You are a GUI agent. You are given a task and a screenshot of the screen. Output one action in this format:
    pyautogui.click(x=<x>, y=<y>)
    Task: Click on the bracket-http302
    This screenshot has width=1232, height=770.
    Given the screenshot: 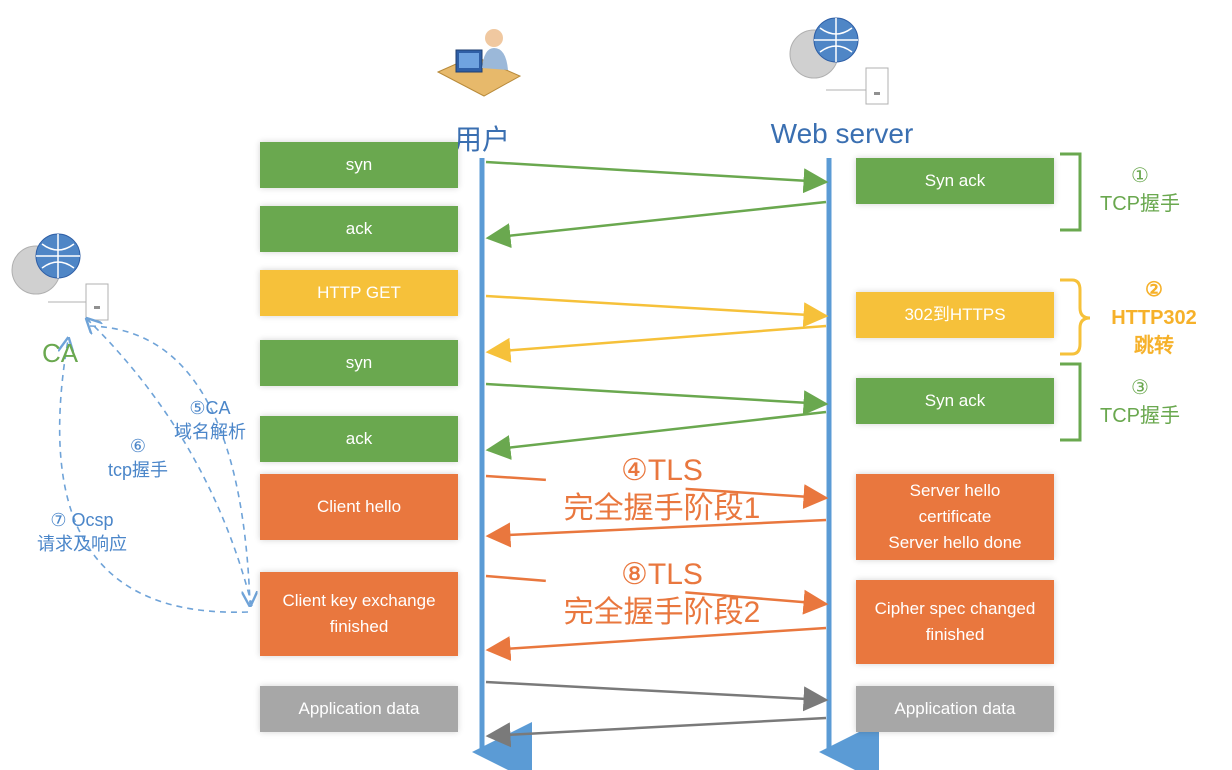 What is the action you would take?
    pyautogui.click(x=1075, y=317)
    